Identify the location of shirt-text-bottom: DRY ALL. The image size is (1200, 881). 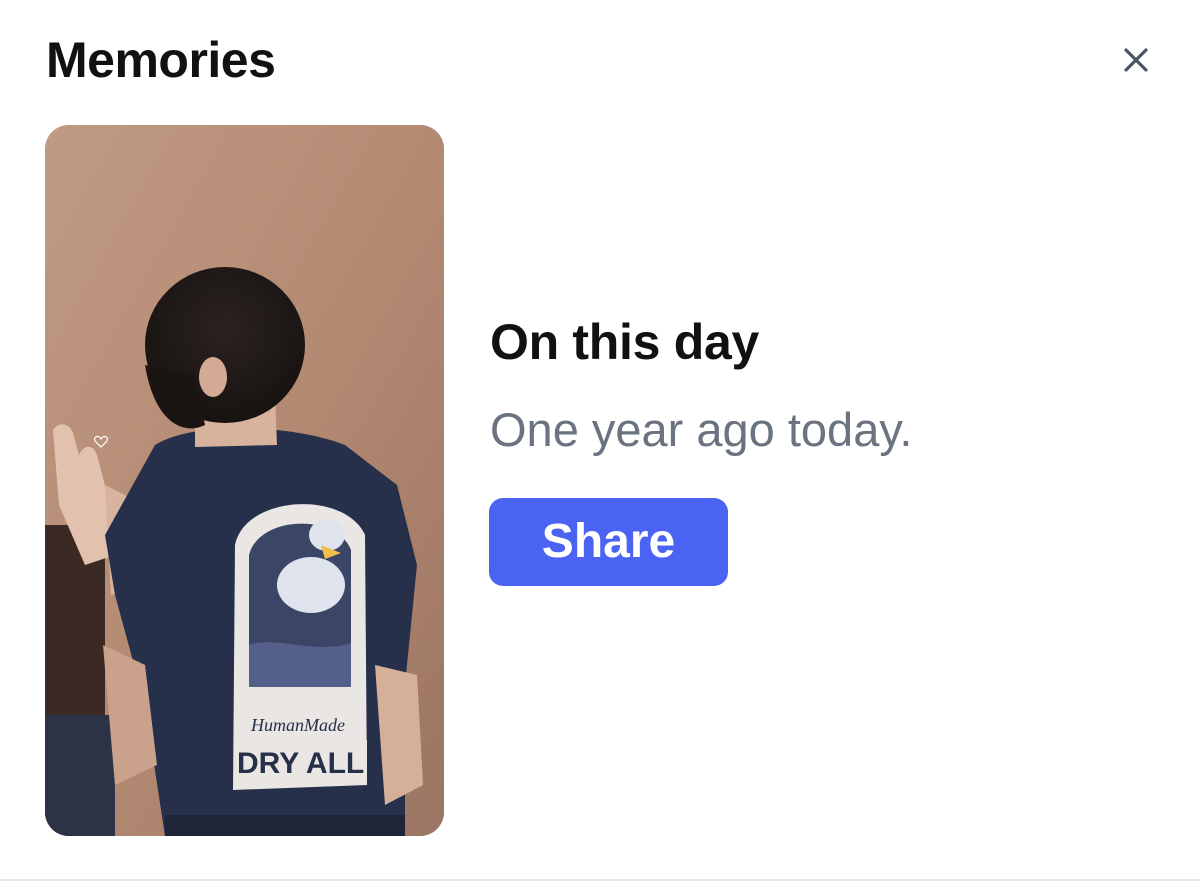
(300, 763).